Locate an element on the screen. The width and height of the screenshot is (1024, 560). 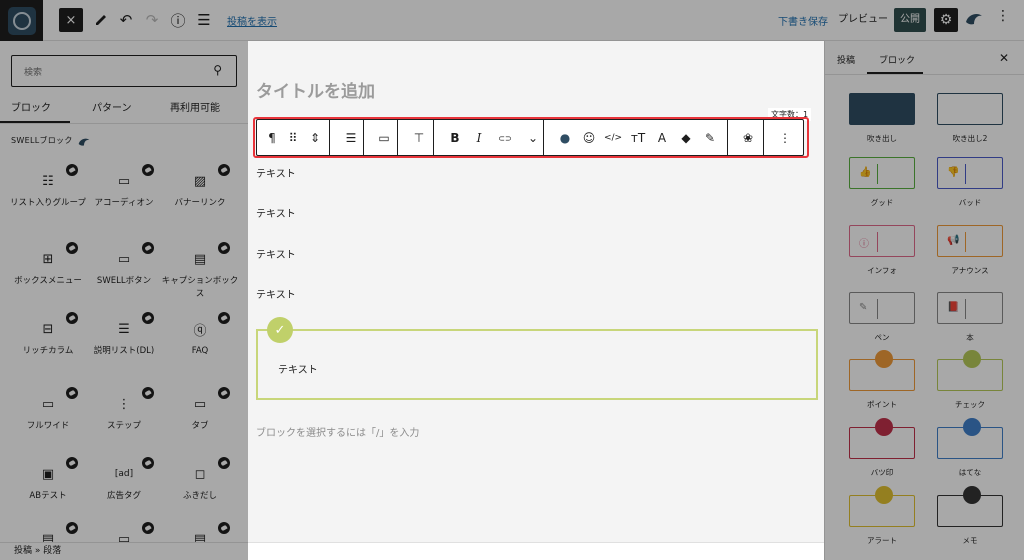
block-item: ▤ キャプションボックス is located at coordinates (200, 271).